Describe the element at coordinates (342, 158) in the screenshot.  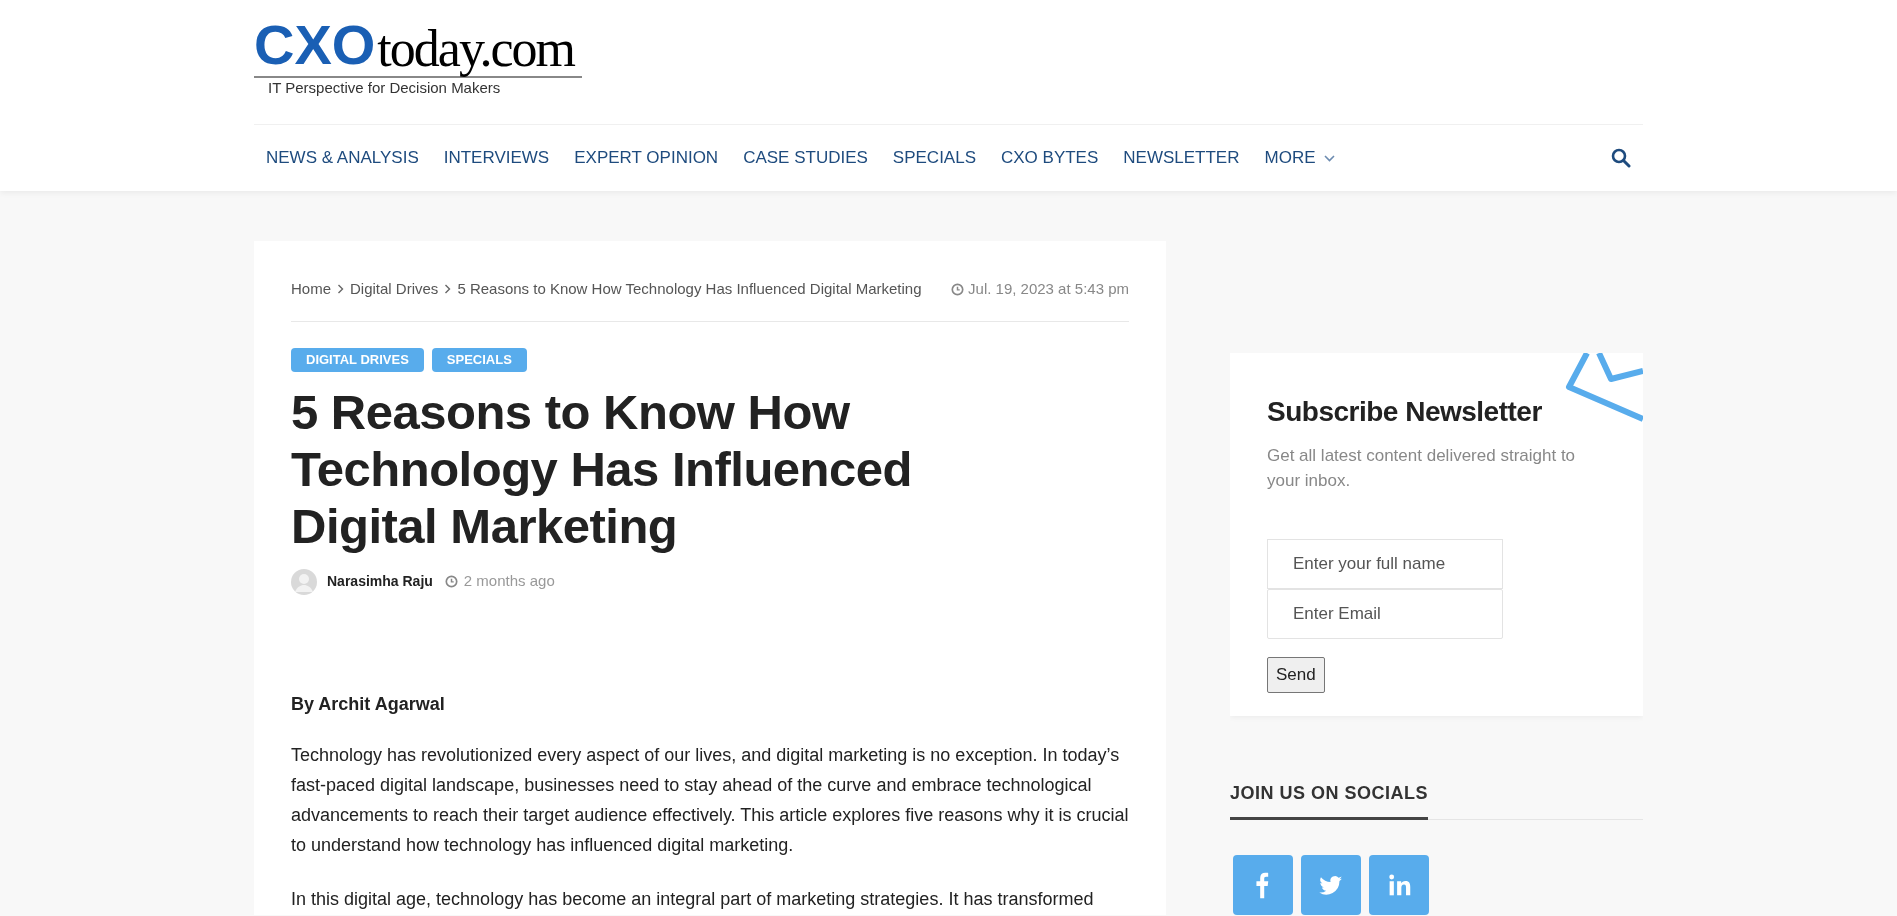
I see `nav-link: NEWS & ANALYSIS` at that location.